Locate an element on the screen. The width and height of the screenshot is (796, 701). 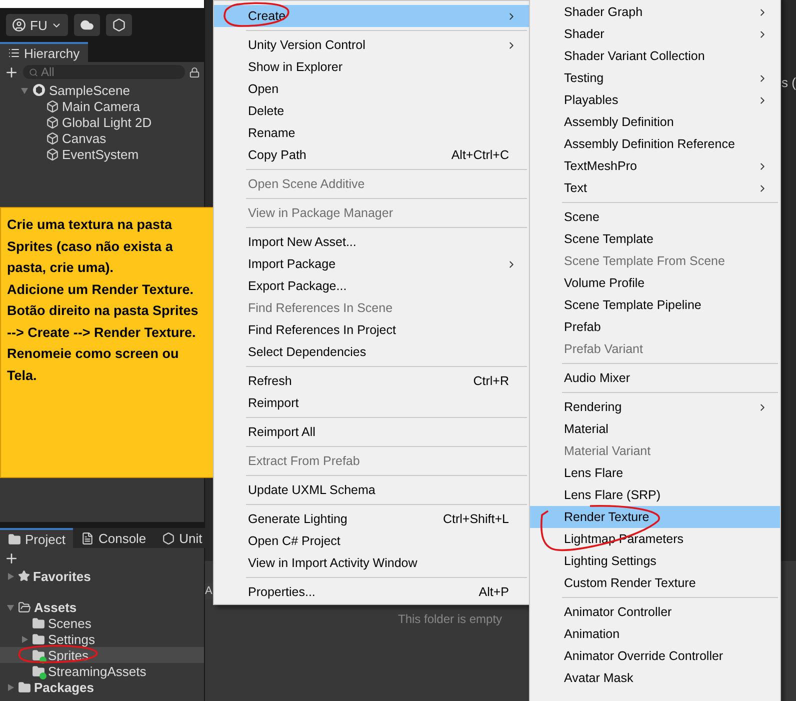
cloud-icon is located at coordinates (87, 25).